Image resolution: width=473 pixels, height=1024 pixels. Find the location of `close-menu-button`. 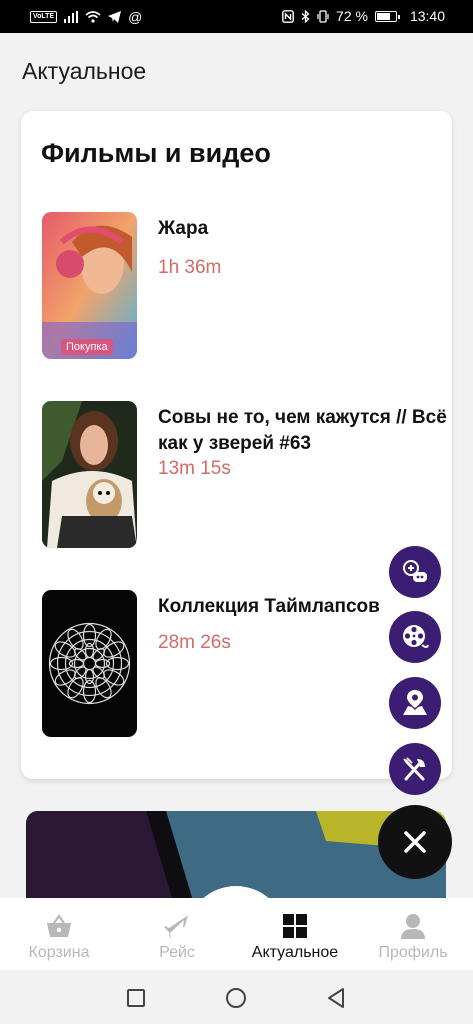

close-menu-button is located at coordinates (415, 842).